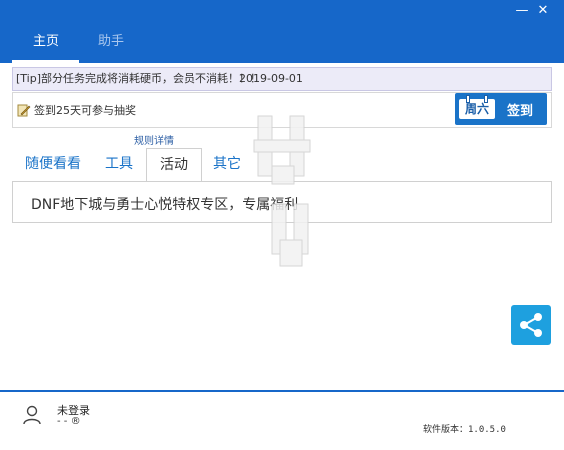  Describe the element at coordinates (271, 78) in the screenshot. I see `notice-date: 2019-09-01` at that location.